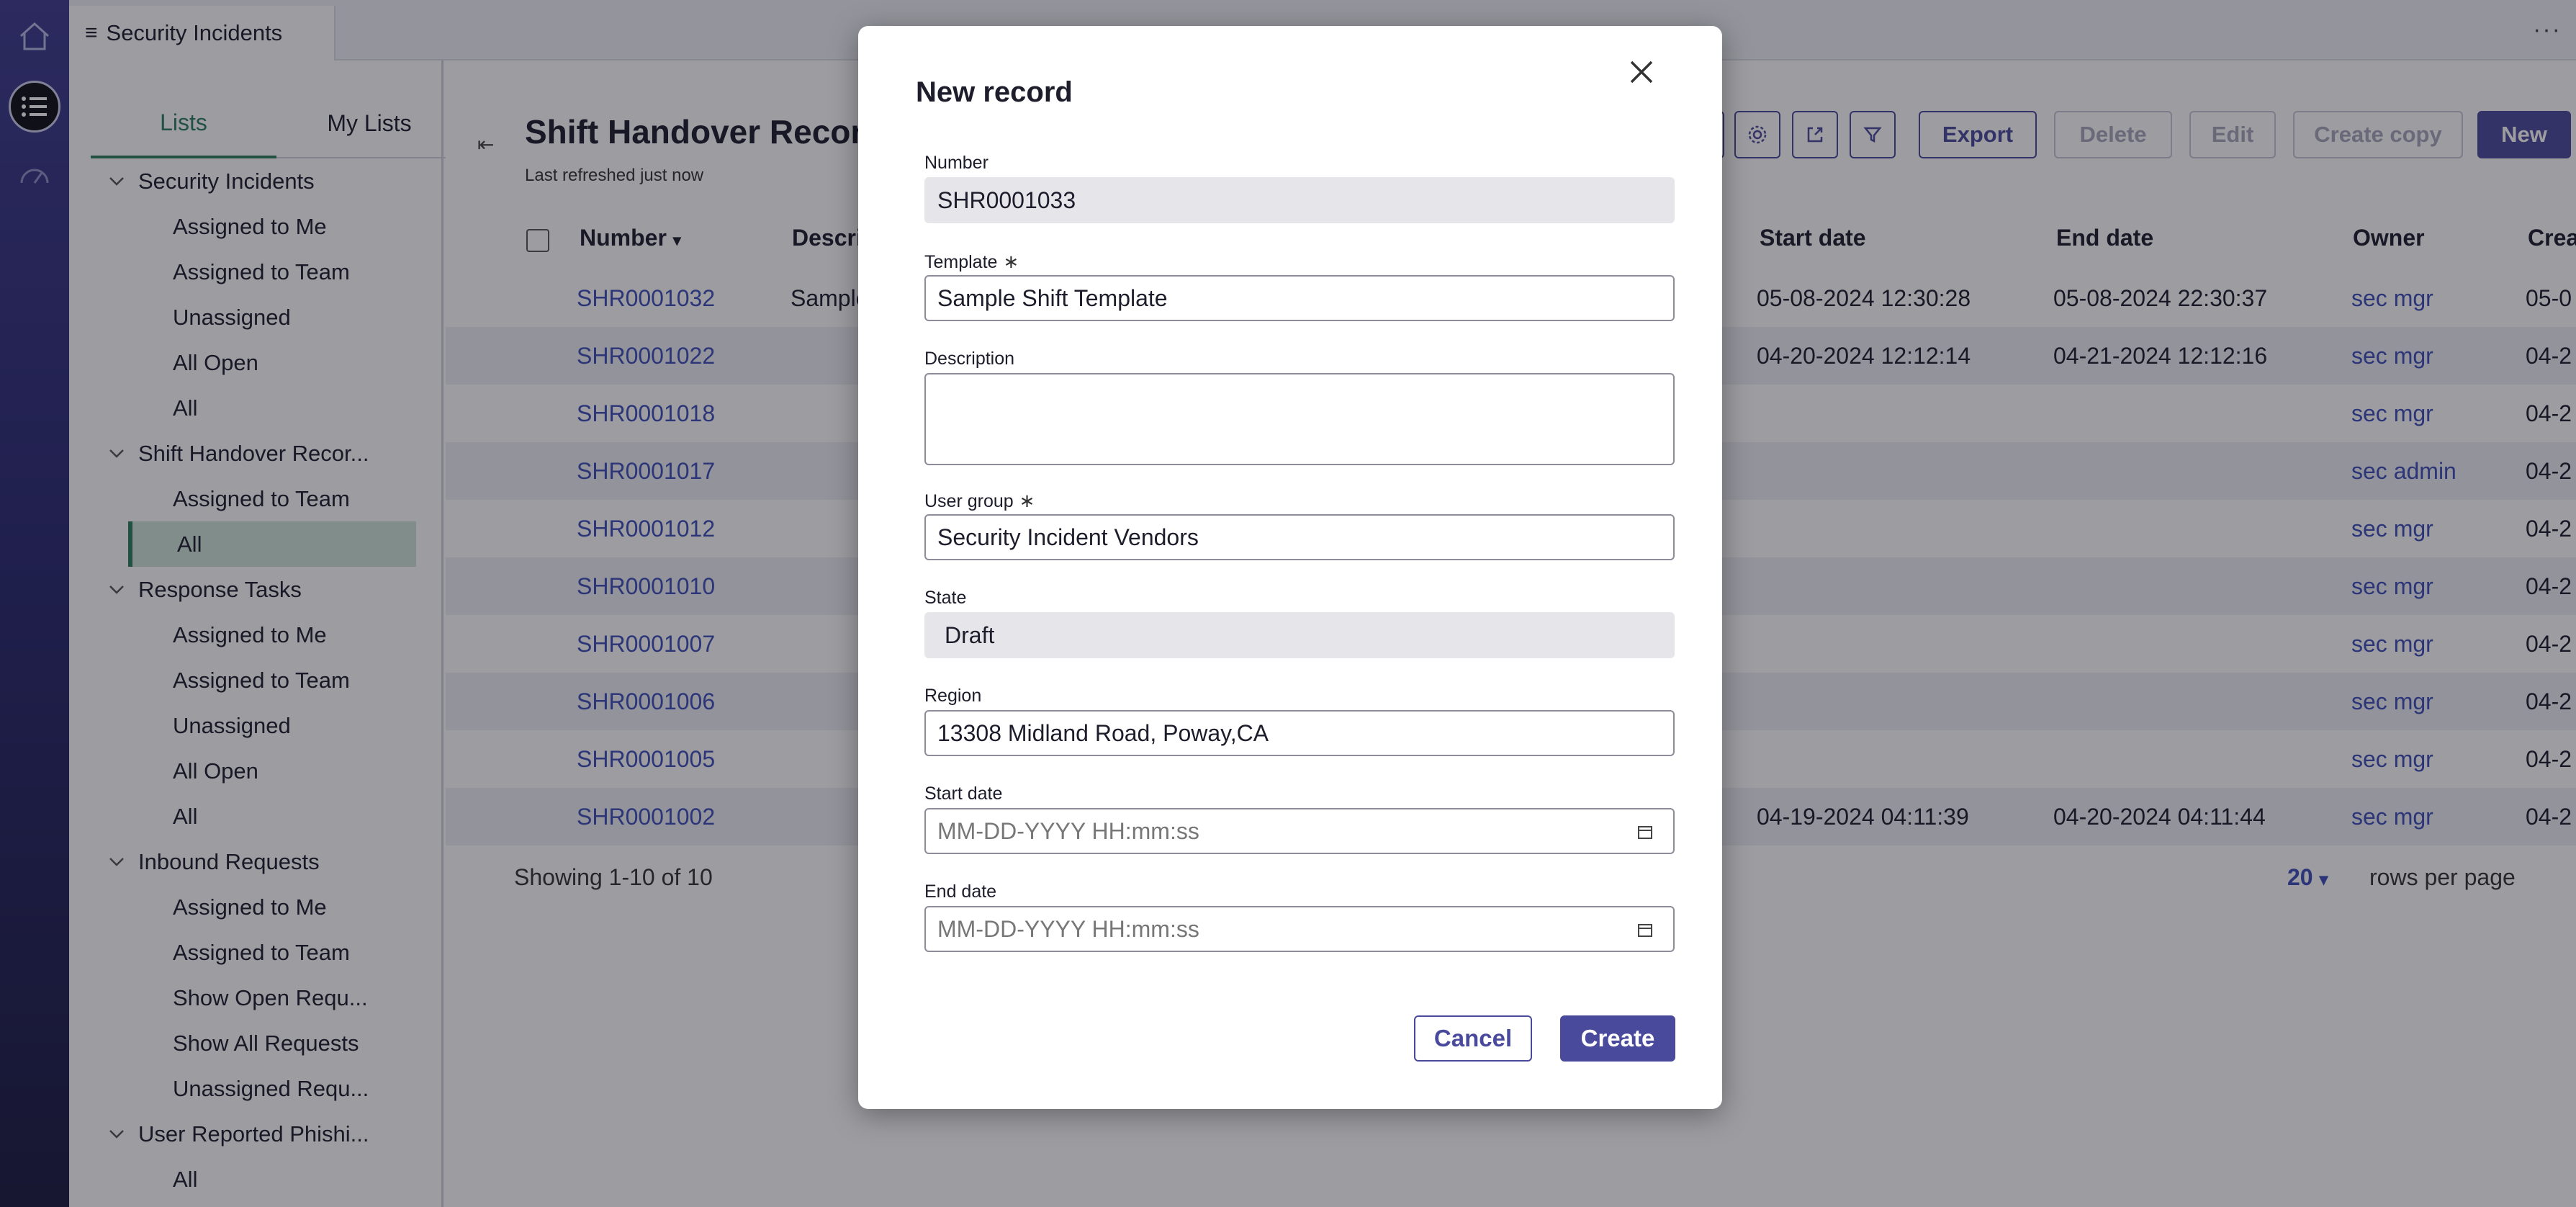 The image size is (2576, 1207). What do you see at coordinates (1299, 929) in the screenshot?
I see `end-date-field: MM-DD-YYYY HH:mm:ss` at bounding box center [1299, 929].